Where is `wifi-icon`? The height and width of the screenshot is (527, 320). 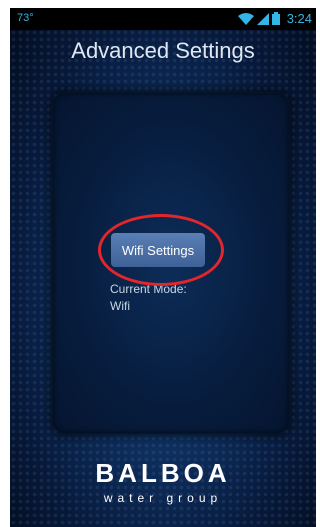
wifi-icon is located at coordinates (246, 18).